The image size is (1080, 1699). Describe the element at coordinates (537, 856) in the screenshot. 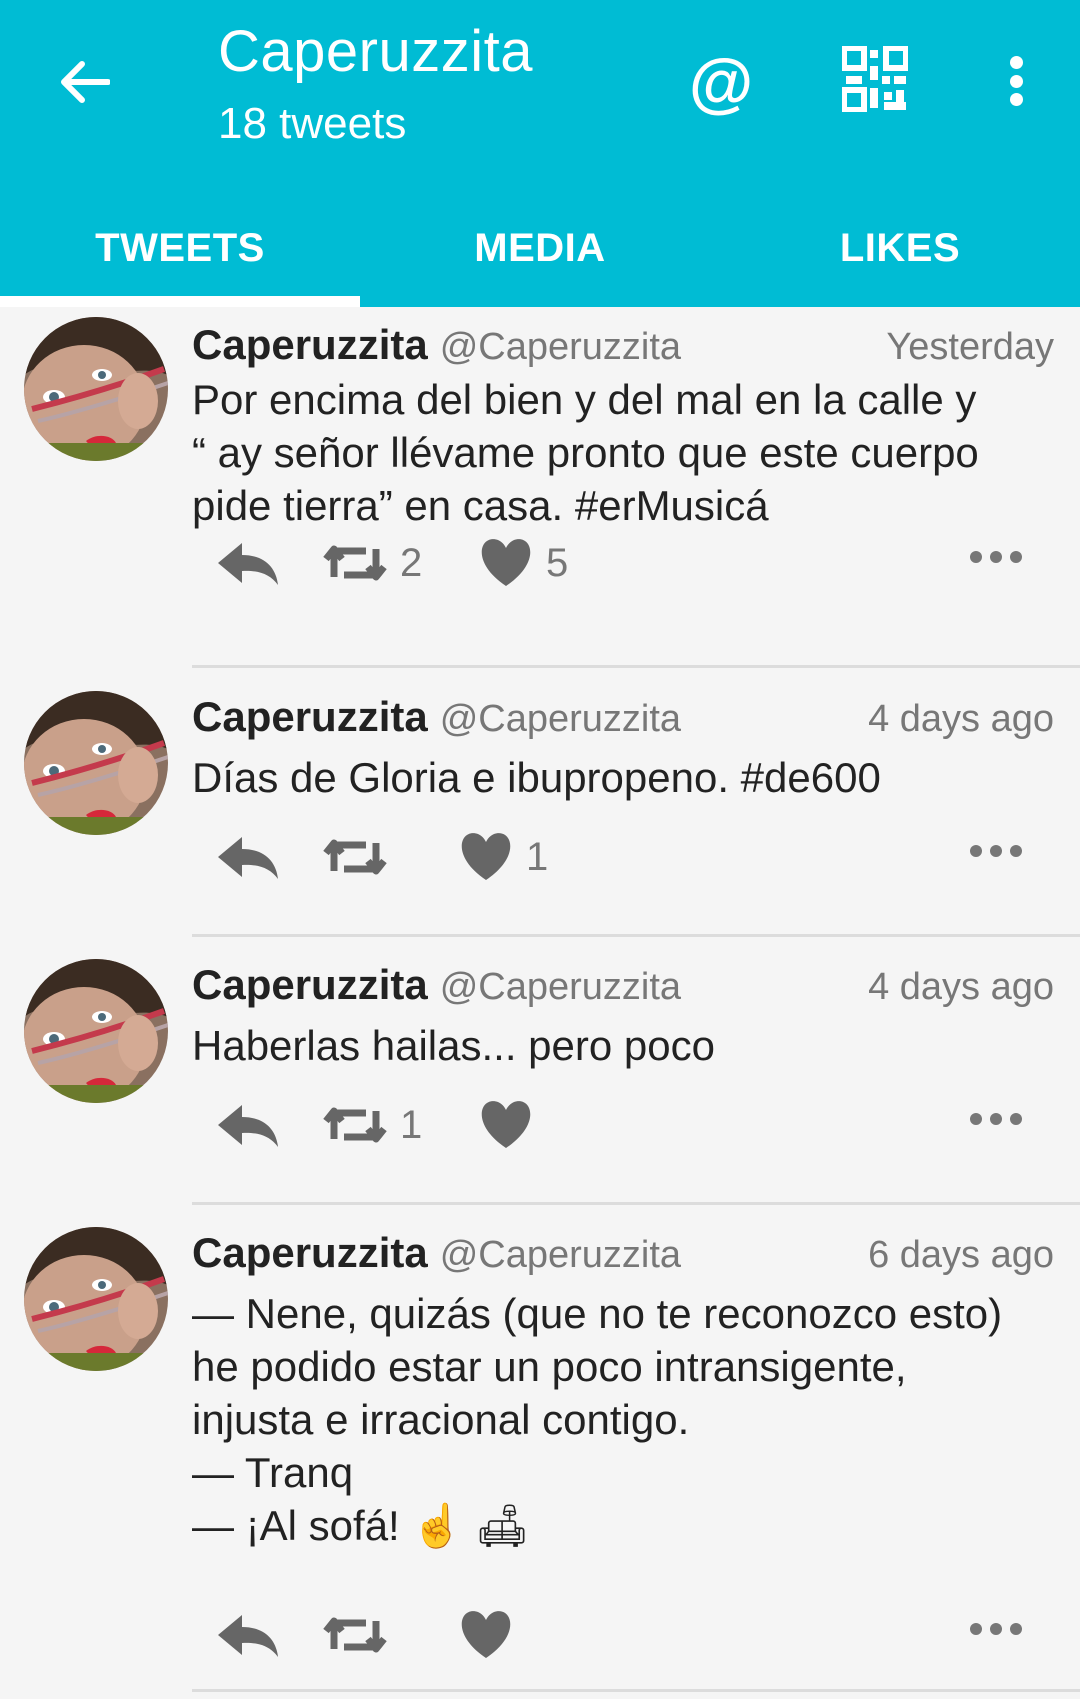

I see `like-count: 1` at that location.